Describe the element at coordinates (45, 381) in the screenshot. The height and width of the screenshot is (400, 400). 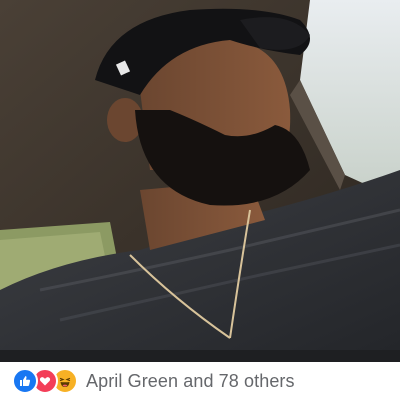
I see `reaction-icons` at that location.